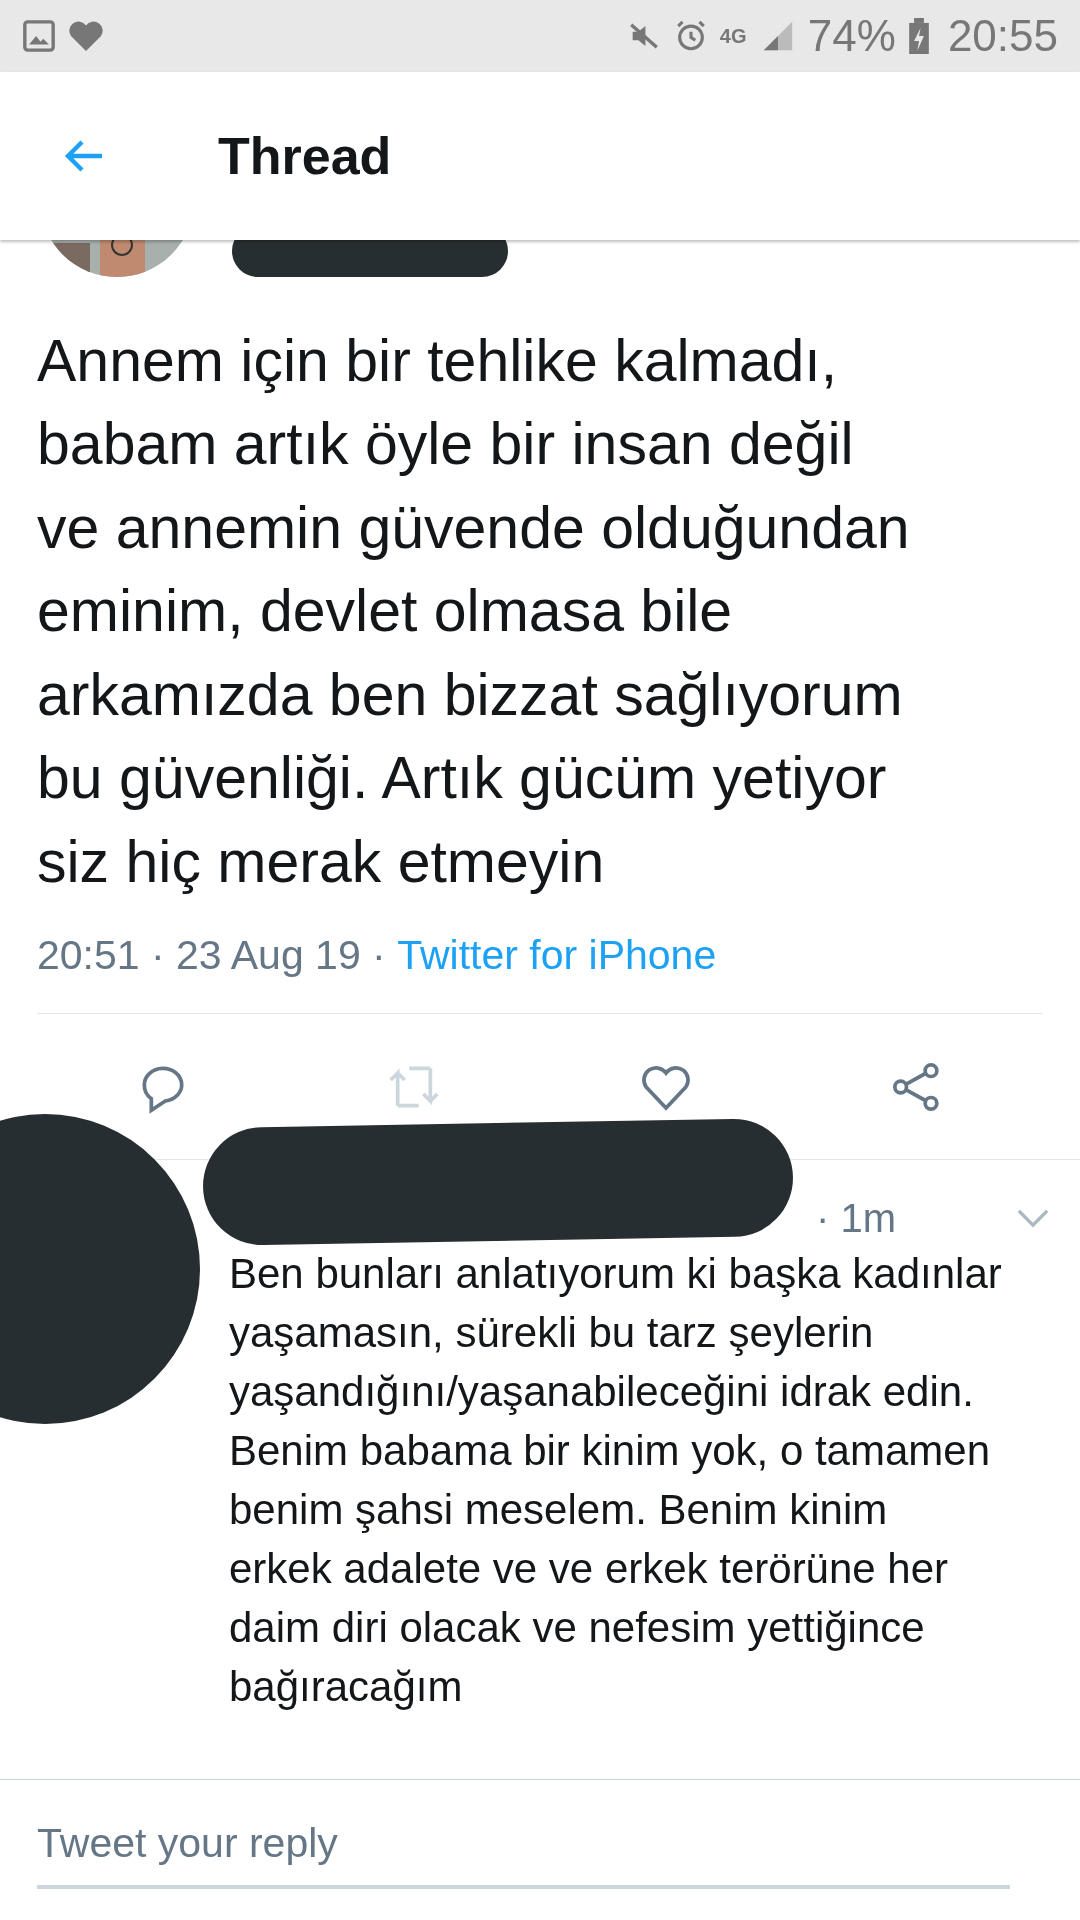 The width and height of the screenshot is (1080, 1920). What do you see at coordinates (211, 955) in the screenshot?
I see `tweet-timestamp: 20:51 · 23 Aug 19 ·` at bounding box center [211, 955].